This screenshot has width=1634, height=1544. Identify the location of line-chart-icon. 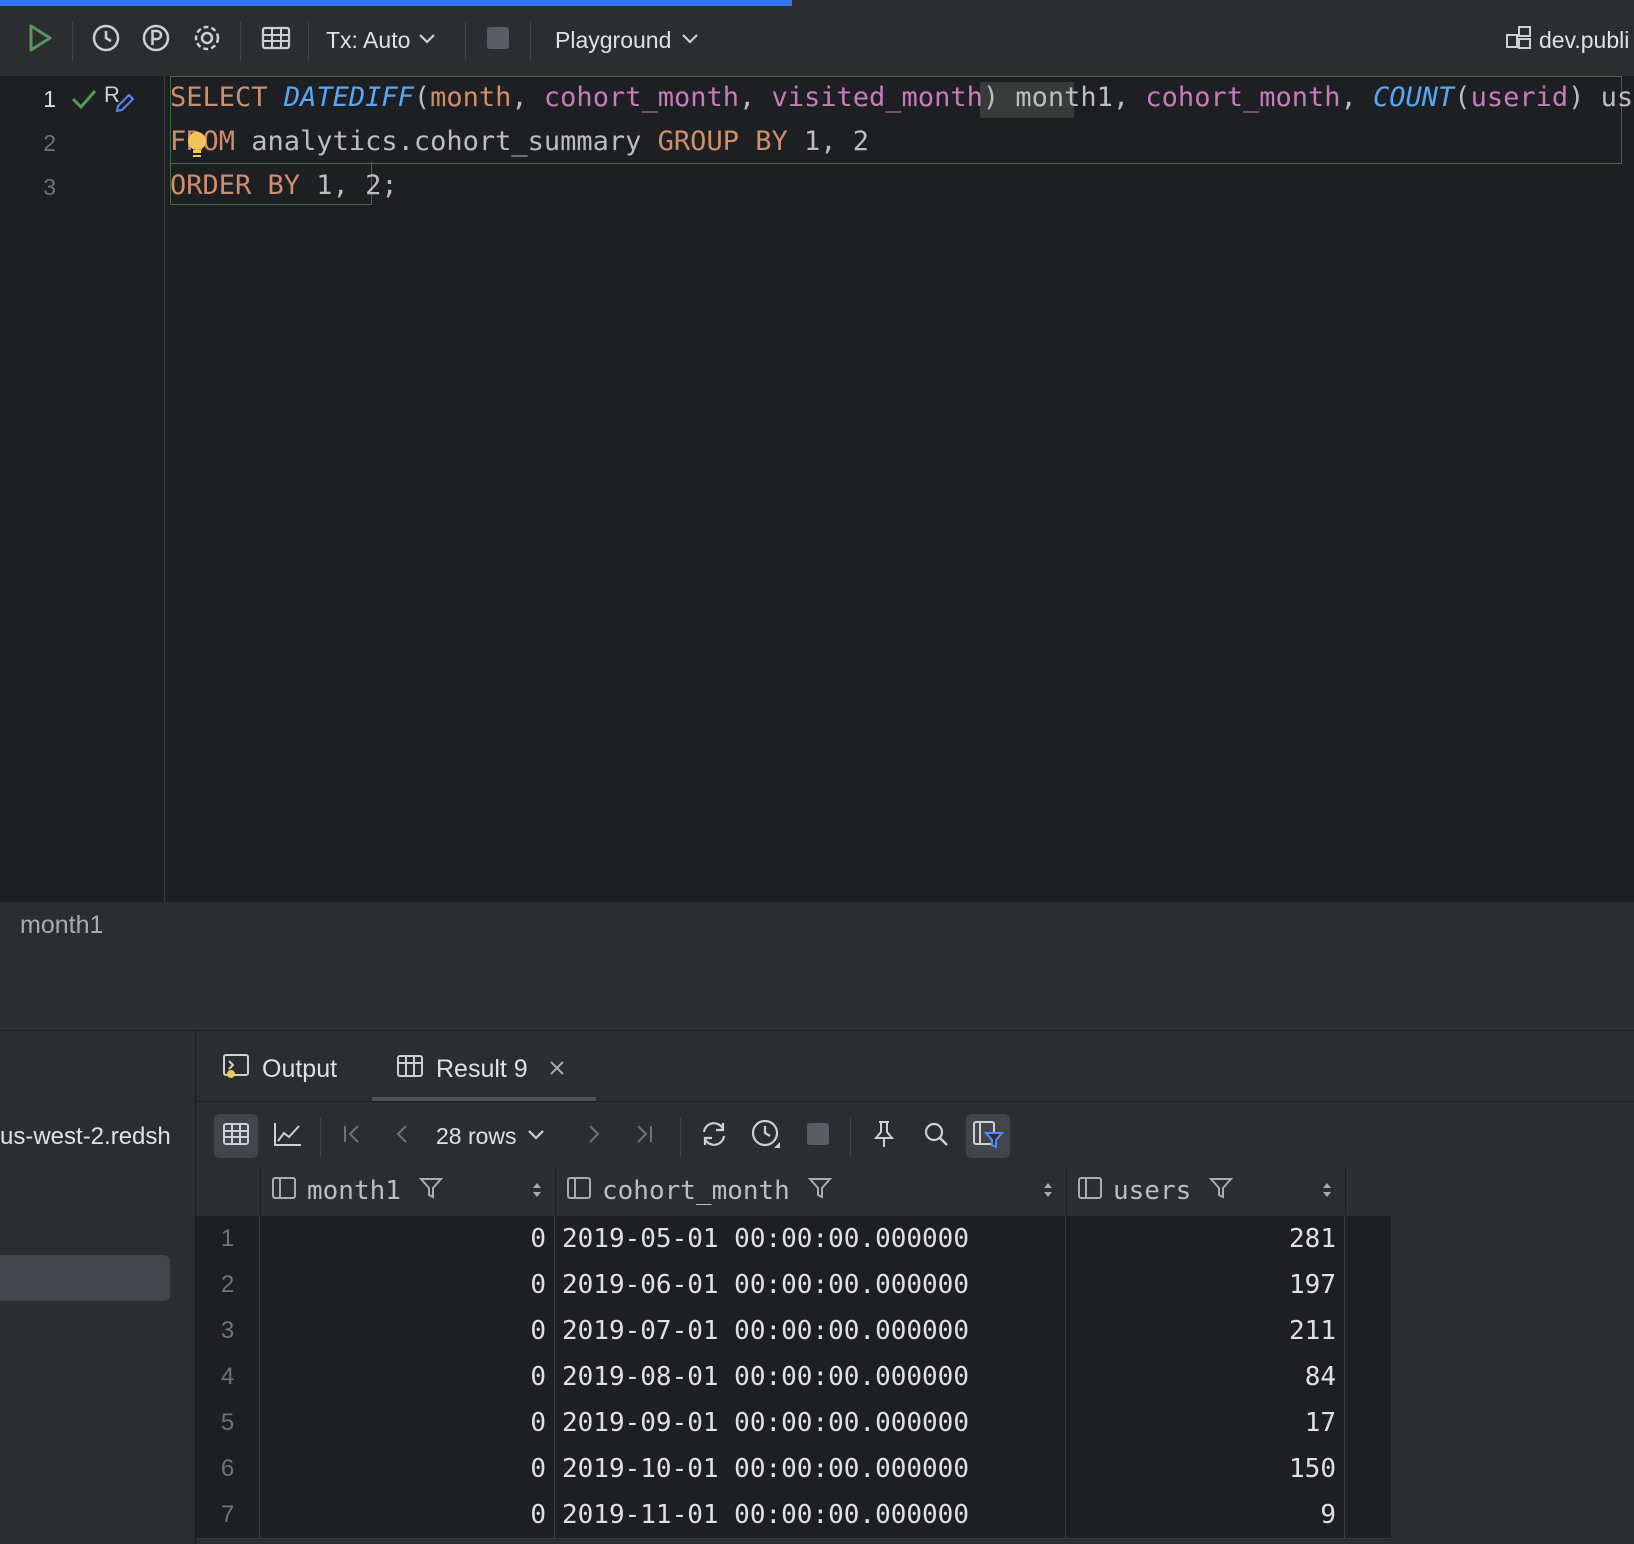
(288, 1136).